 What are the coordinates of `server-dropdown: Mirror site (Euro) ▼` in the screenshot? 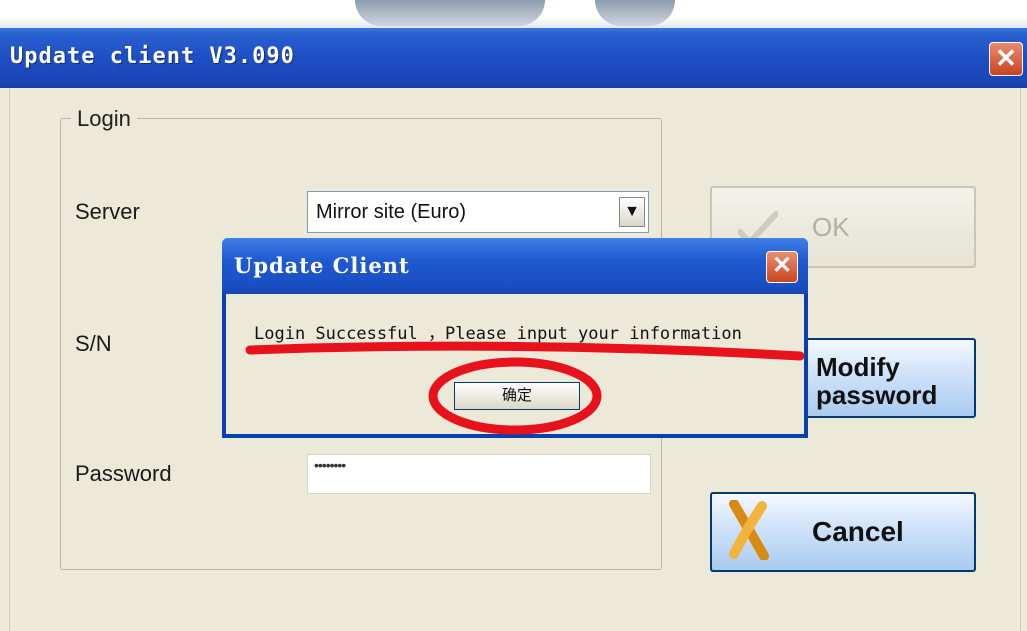 It's located at (478, 212).